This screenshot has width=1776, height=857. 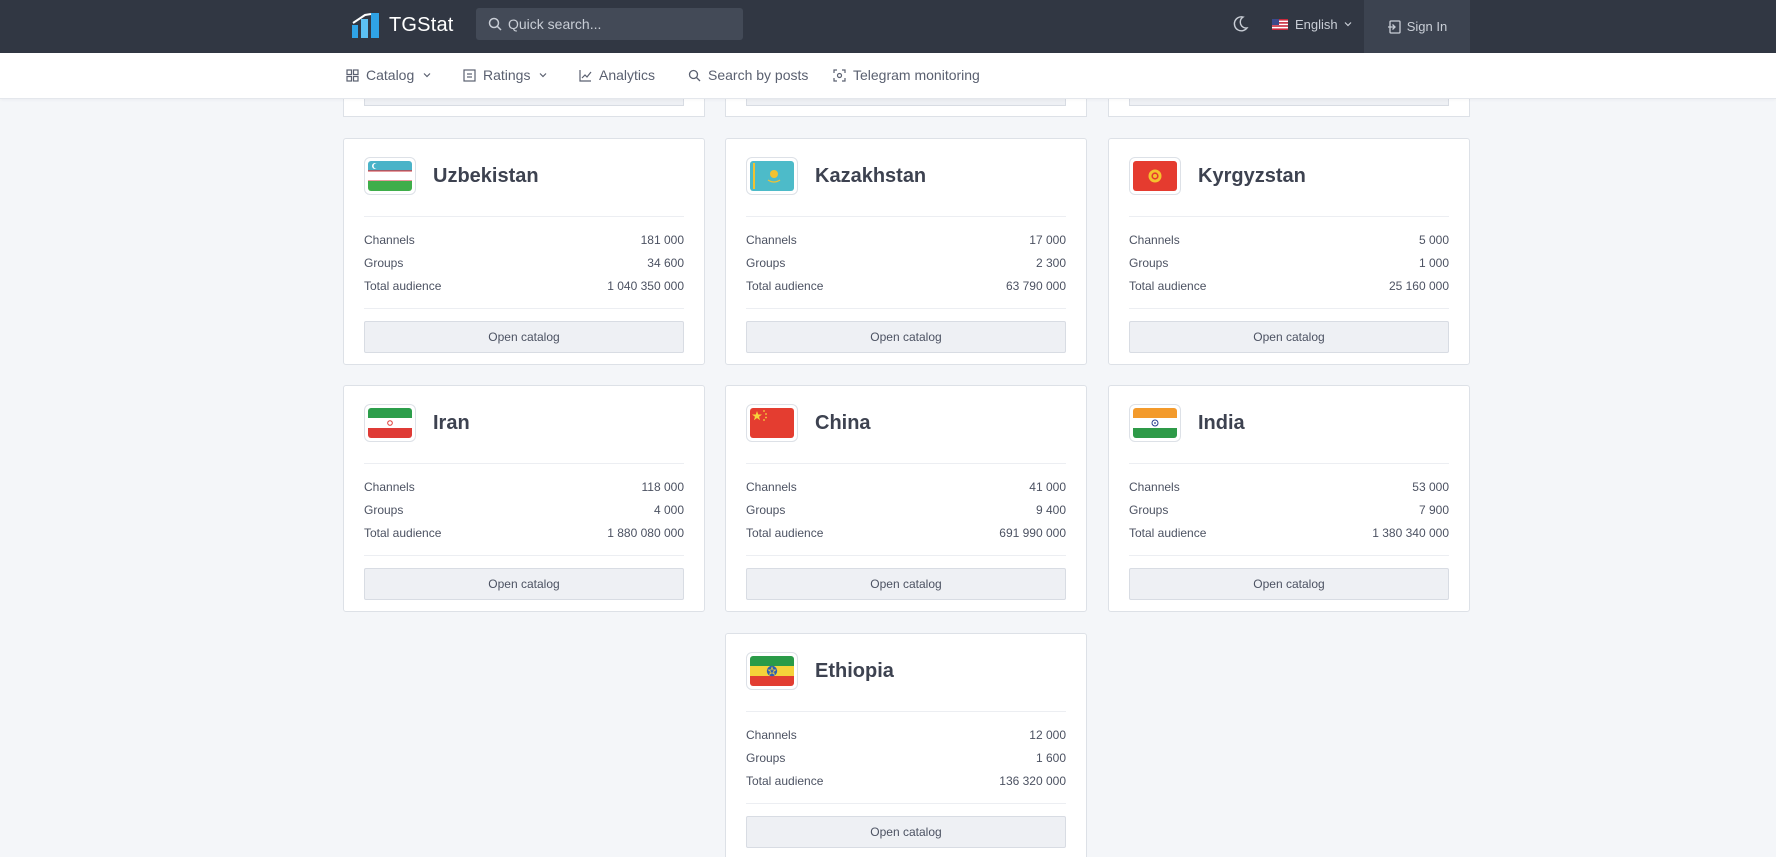 I want to click on search-input, so click(x=618, y=24).